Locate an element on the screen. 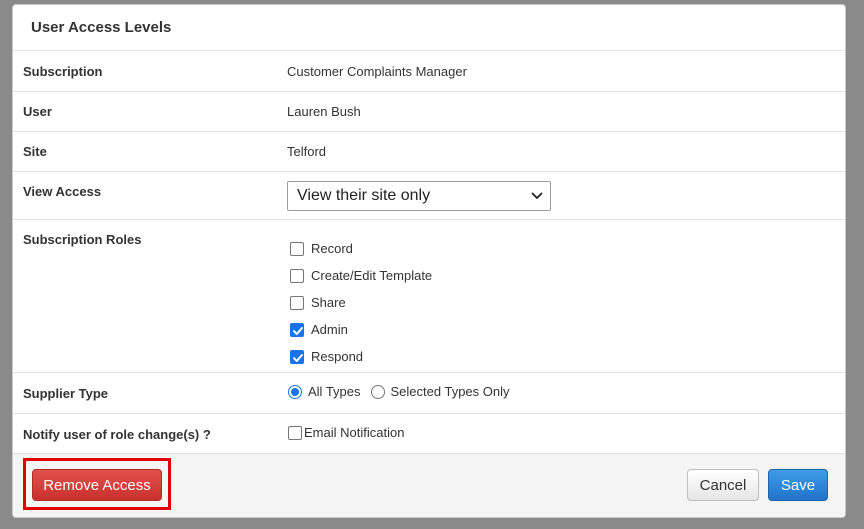 The width and height of the screenshot is (864, 529). site-row: Site Telford is located at coordinates (429, 152).